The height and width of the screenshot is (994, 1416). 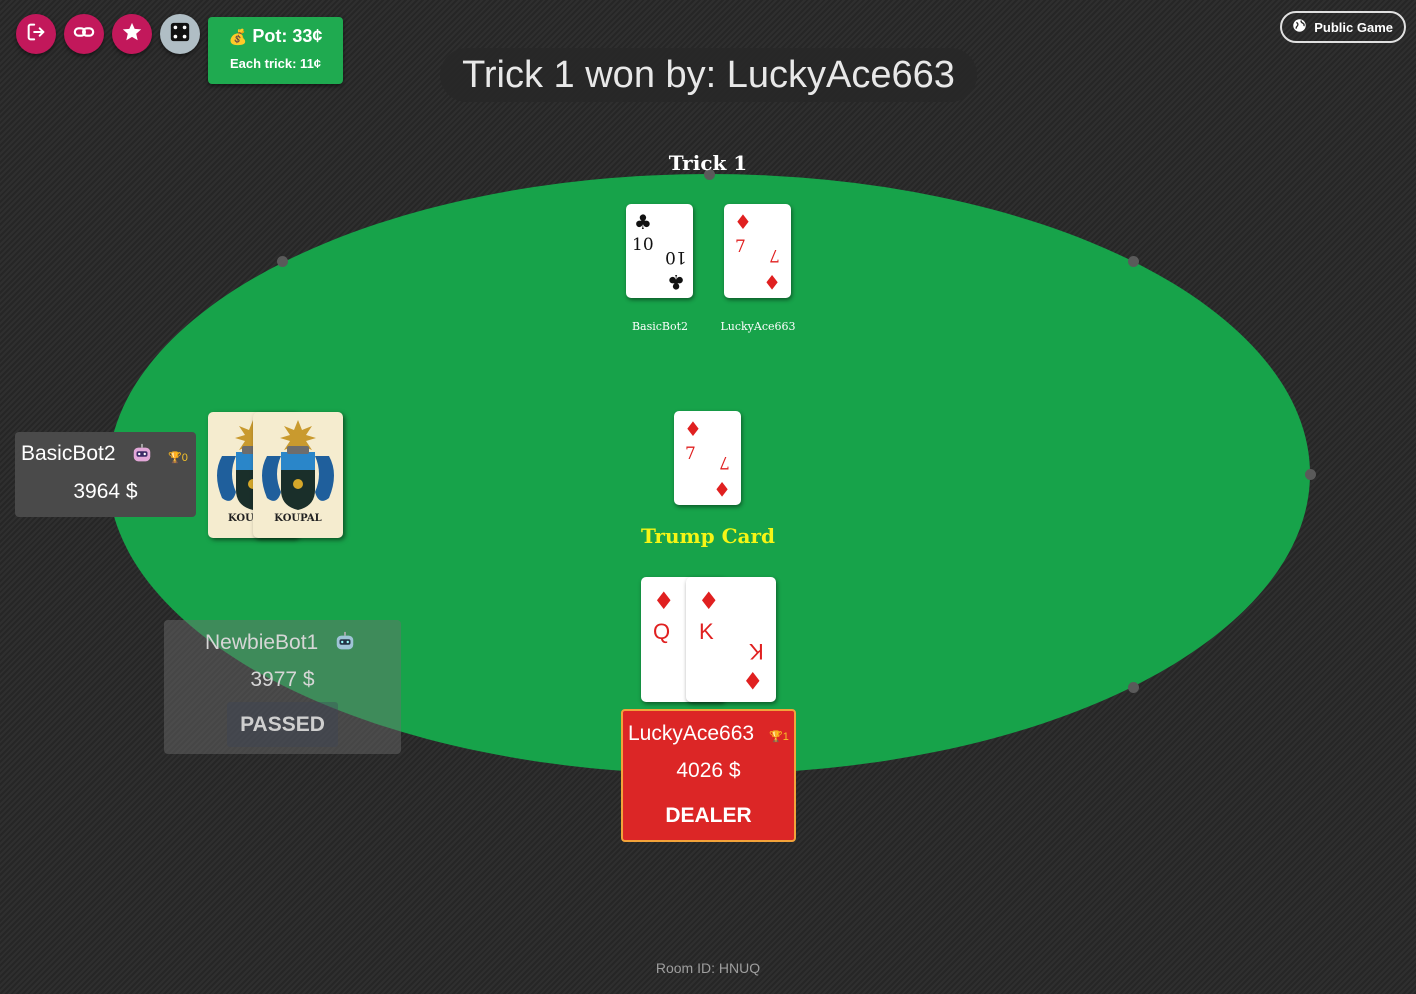 I want to click on opponent-card-back: KOUPAL, so click(x=298, y=475).